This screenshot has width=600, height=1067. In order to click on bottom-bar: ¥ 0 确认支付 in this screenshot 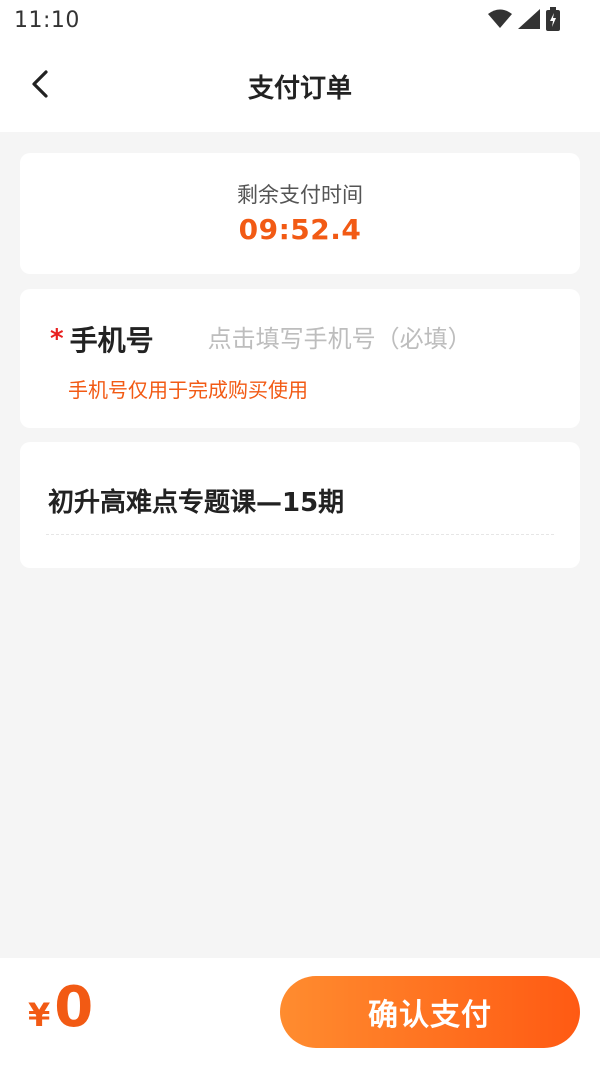, I will do `click(300, 1012)`.